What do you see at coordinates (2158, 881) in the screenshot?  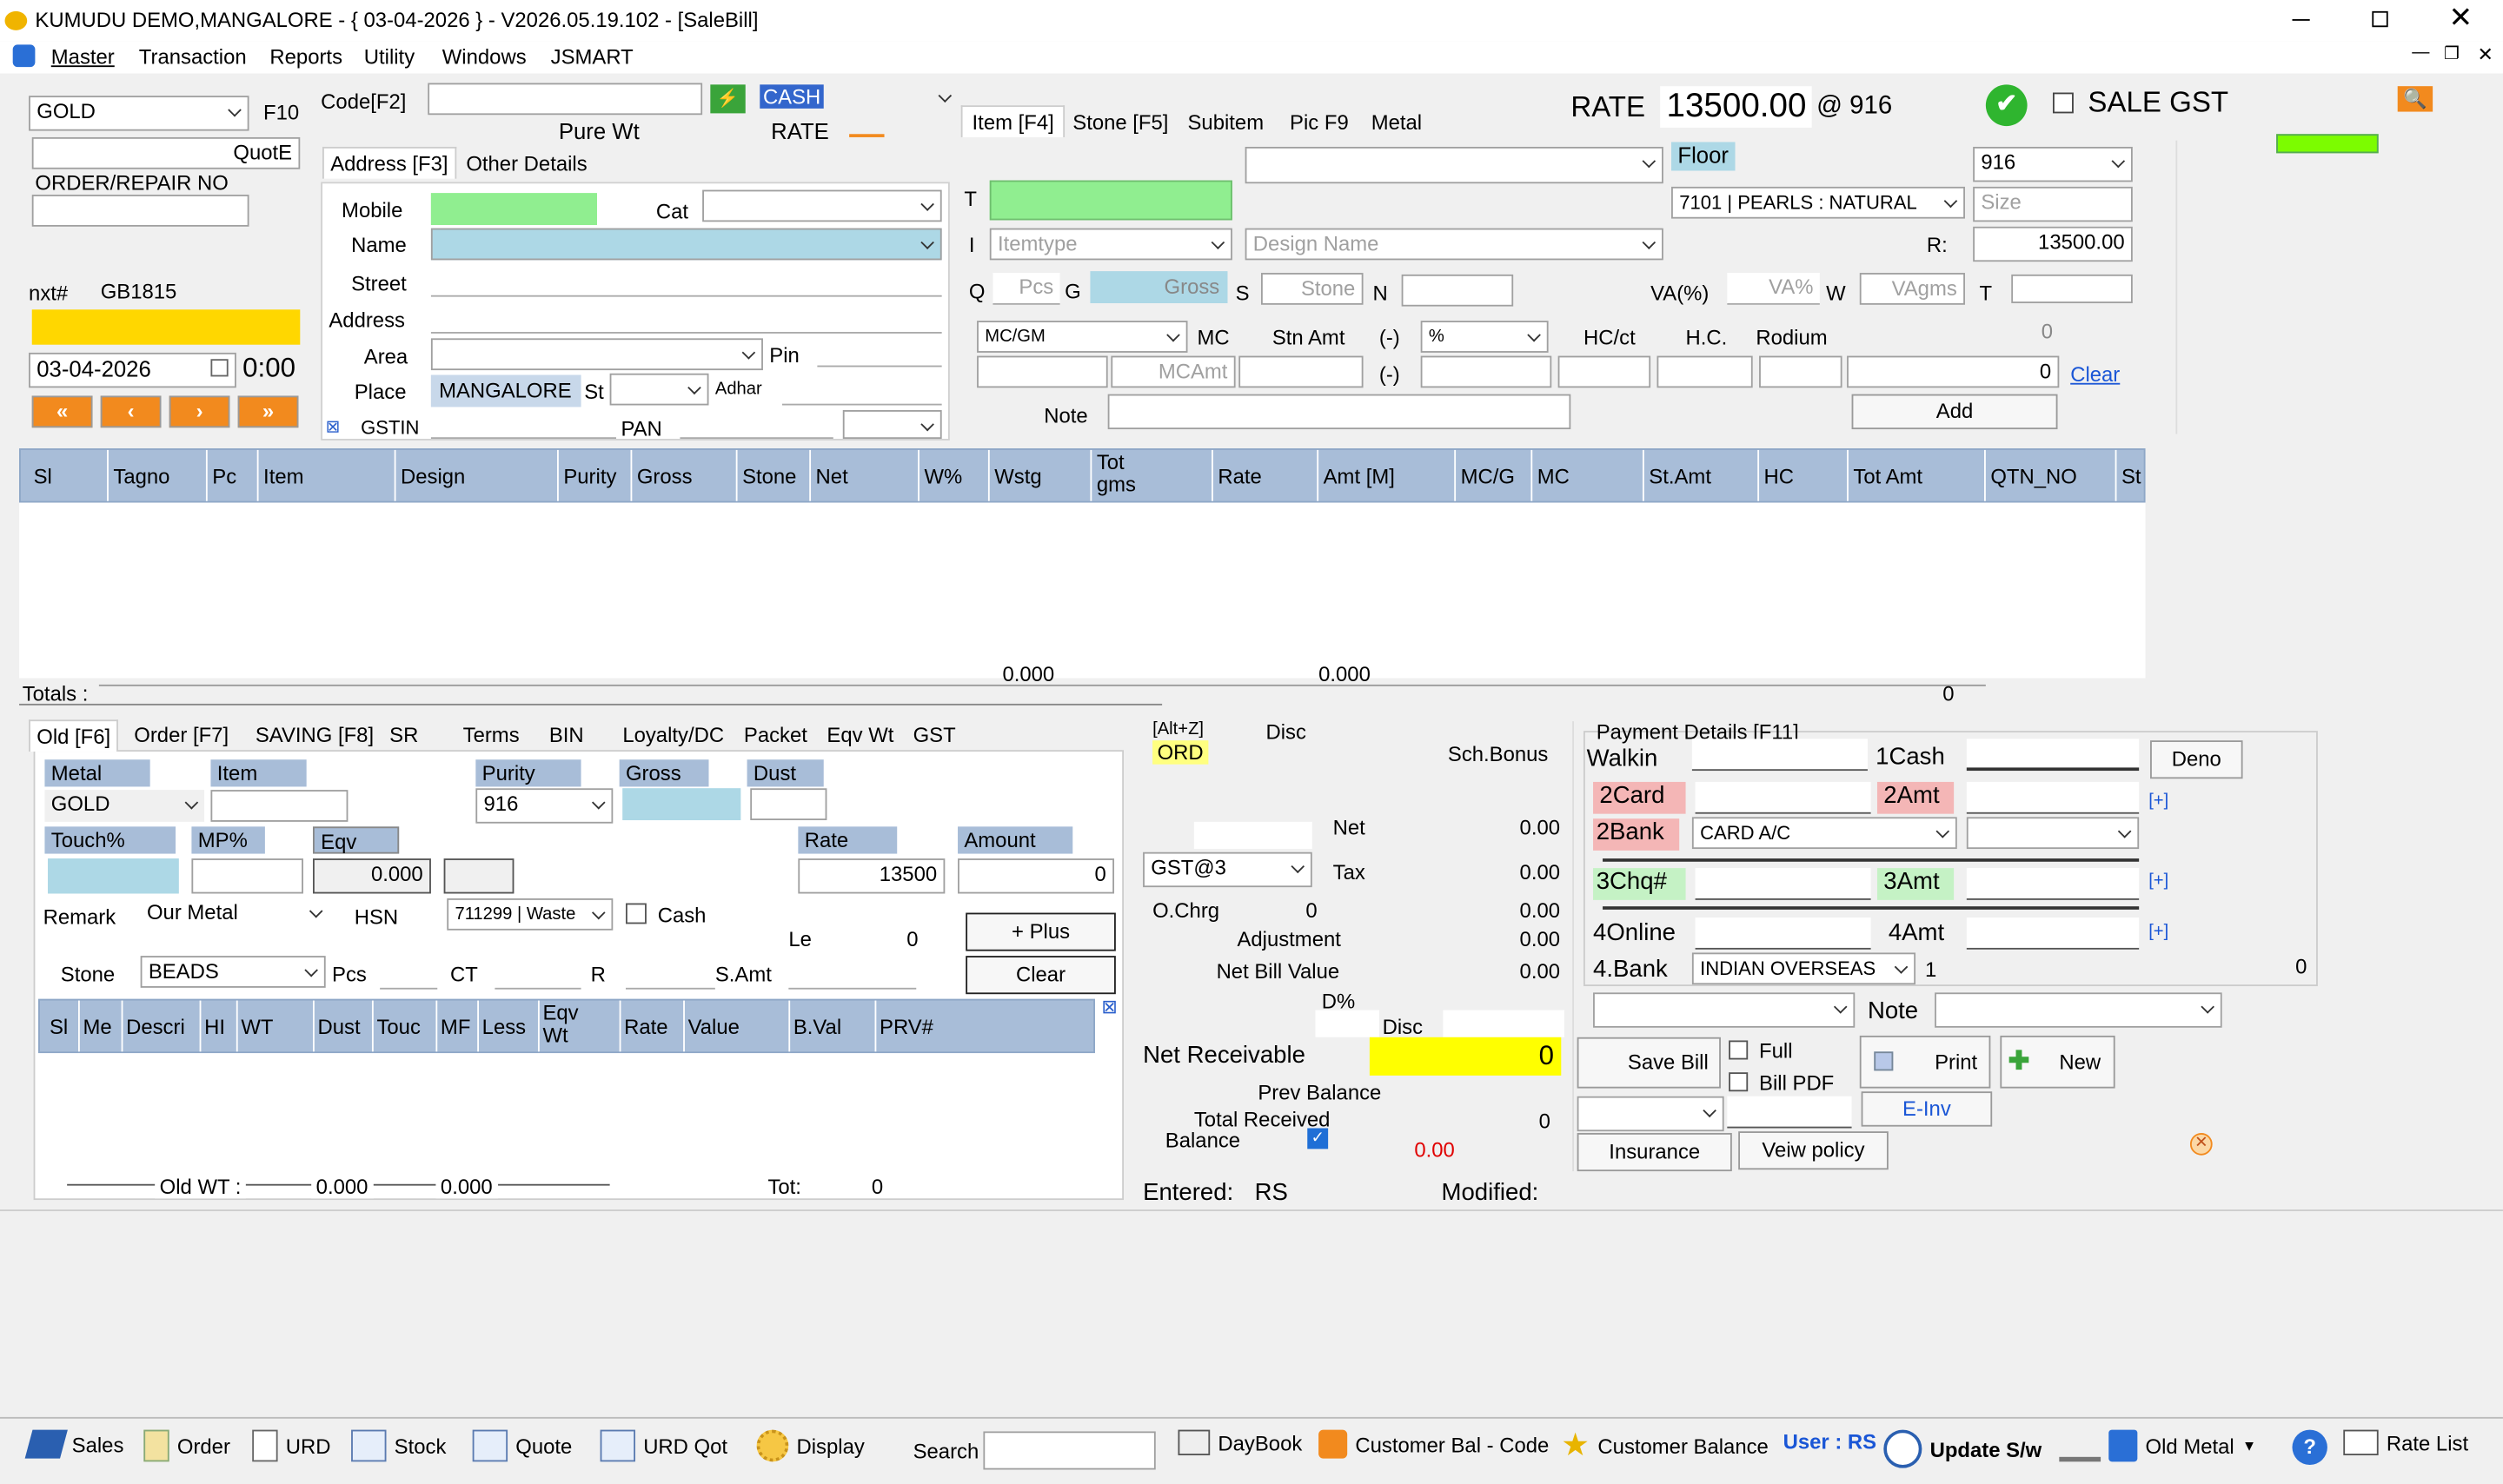 I see `chq-plus-link: [+]` at bounding box center [2158, 881].